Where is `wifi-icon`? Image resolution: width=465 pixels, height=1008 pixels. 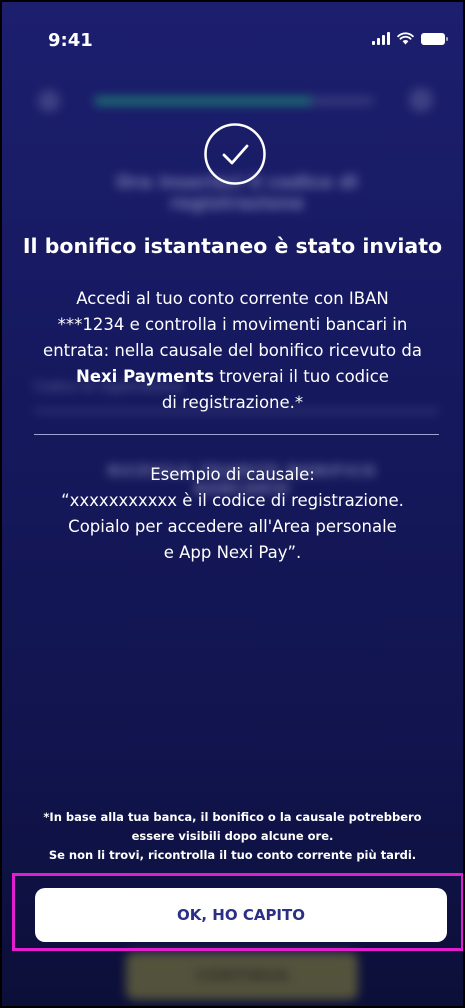
wifi-icon is located at coordinates (405, 38).